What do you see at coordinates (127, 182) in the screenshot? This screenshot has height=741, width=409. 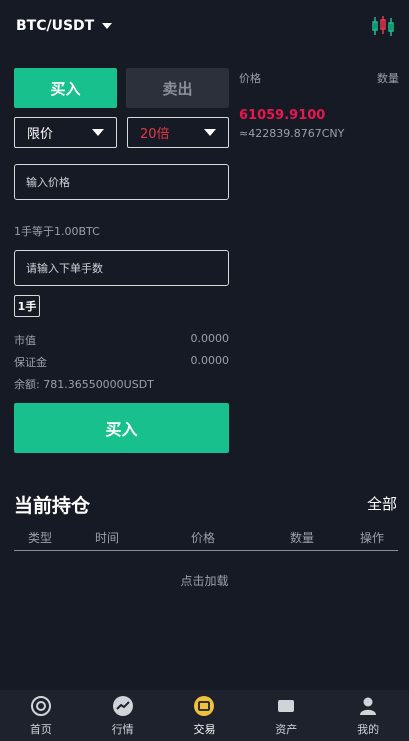 I see `price-input` at bounding box center [127, 182].